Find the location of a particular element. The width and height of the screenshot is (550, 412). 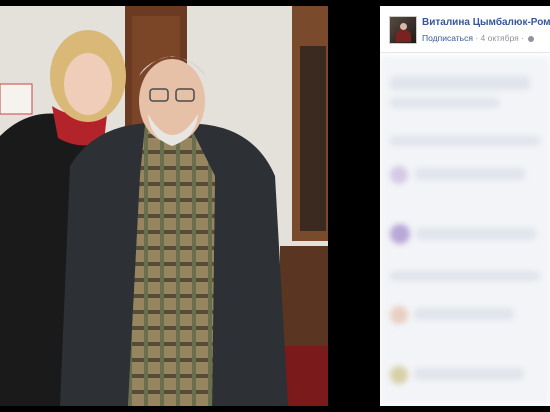

post-meta: Подписаться · 4 октября · is located at coordinates (478, 38).